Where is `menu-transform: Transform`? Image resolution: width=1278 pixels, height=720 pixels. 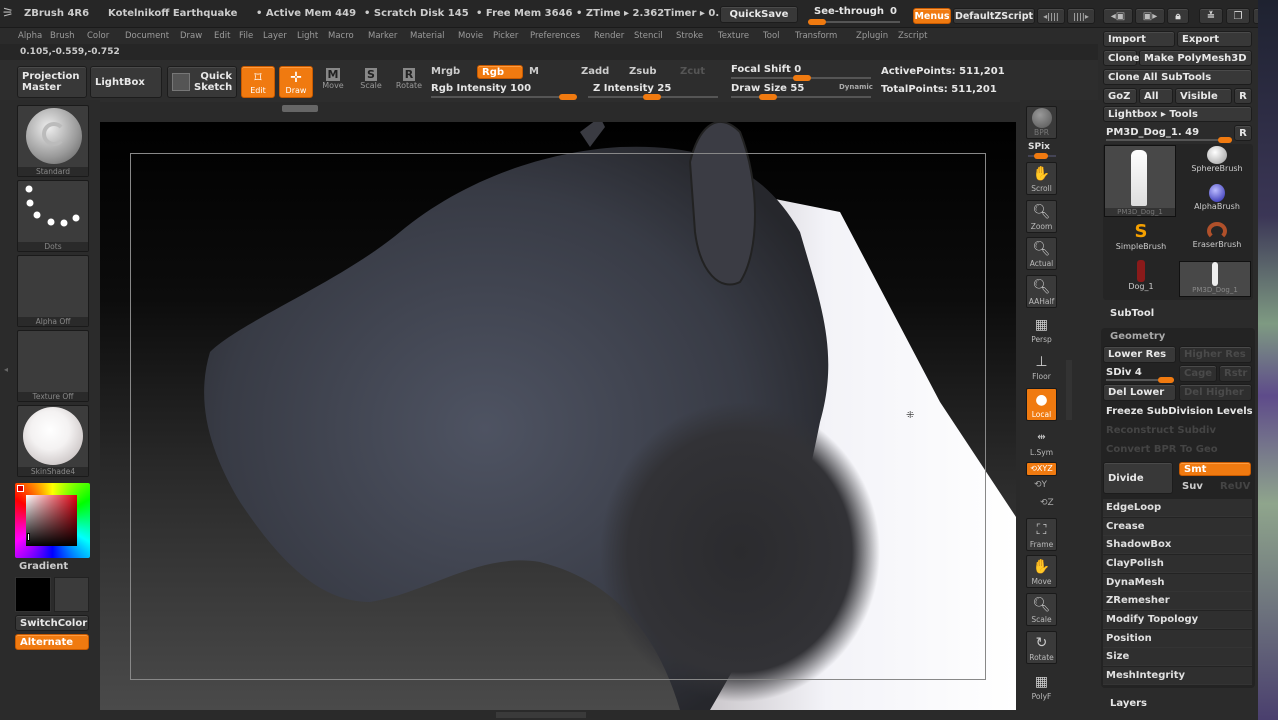
menu-transform: Transform is located at coordinates (816, 36).